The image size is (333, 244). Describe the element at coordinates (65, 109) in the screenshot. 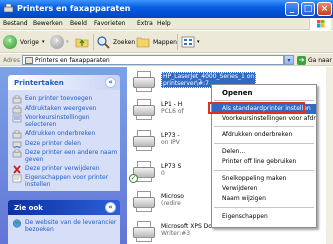

I see `task-view-print-jobs: Afdruktaken weergeven` at that location.